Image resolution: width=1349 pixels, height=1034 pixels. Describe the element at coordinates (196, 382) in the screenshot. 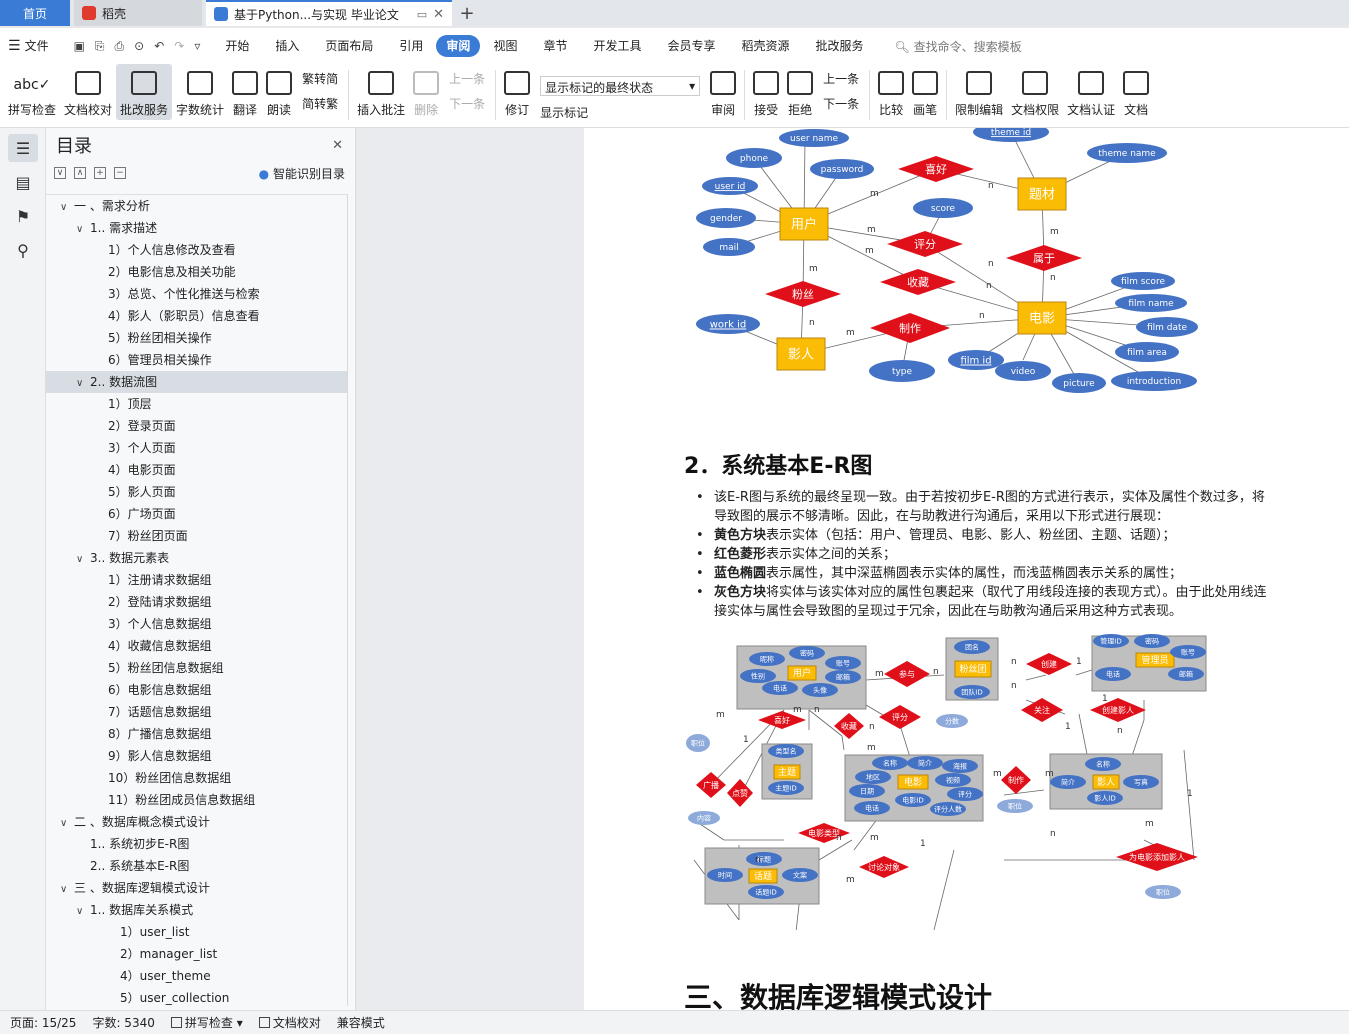

I see `toc-item: ∨ 2.. 数据流图` at that location.